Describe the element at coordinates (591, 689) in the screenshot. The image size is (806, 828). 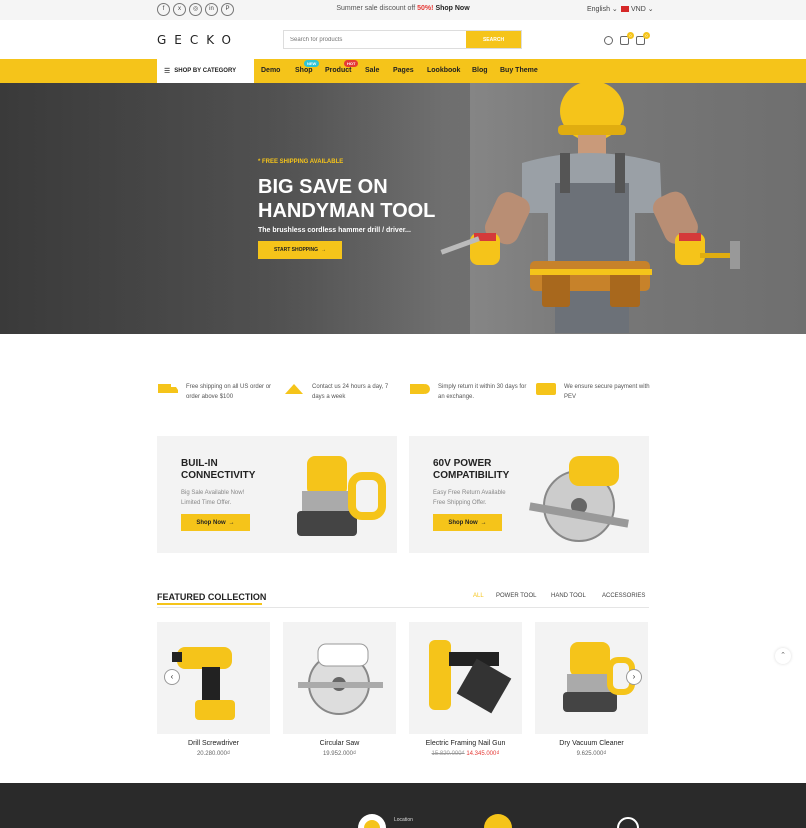
I see `product-card: Dry Vacuum Cleaner 9.625.000₫` at that location.